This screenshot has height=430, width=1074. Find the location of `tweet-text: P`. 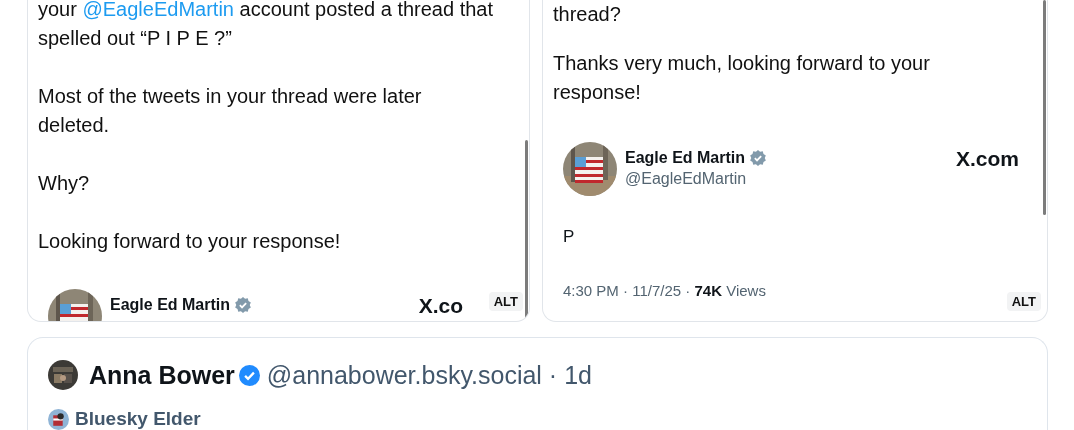

tweet-text: P is located at coordinates (569, 237).